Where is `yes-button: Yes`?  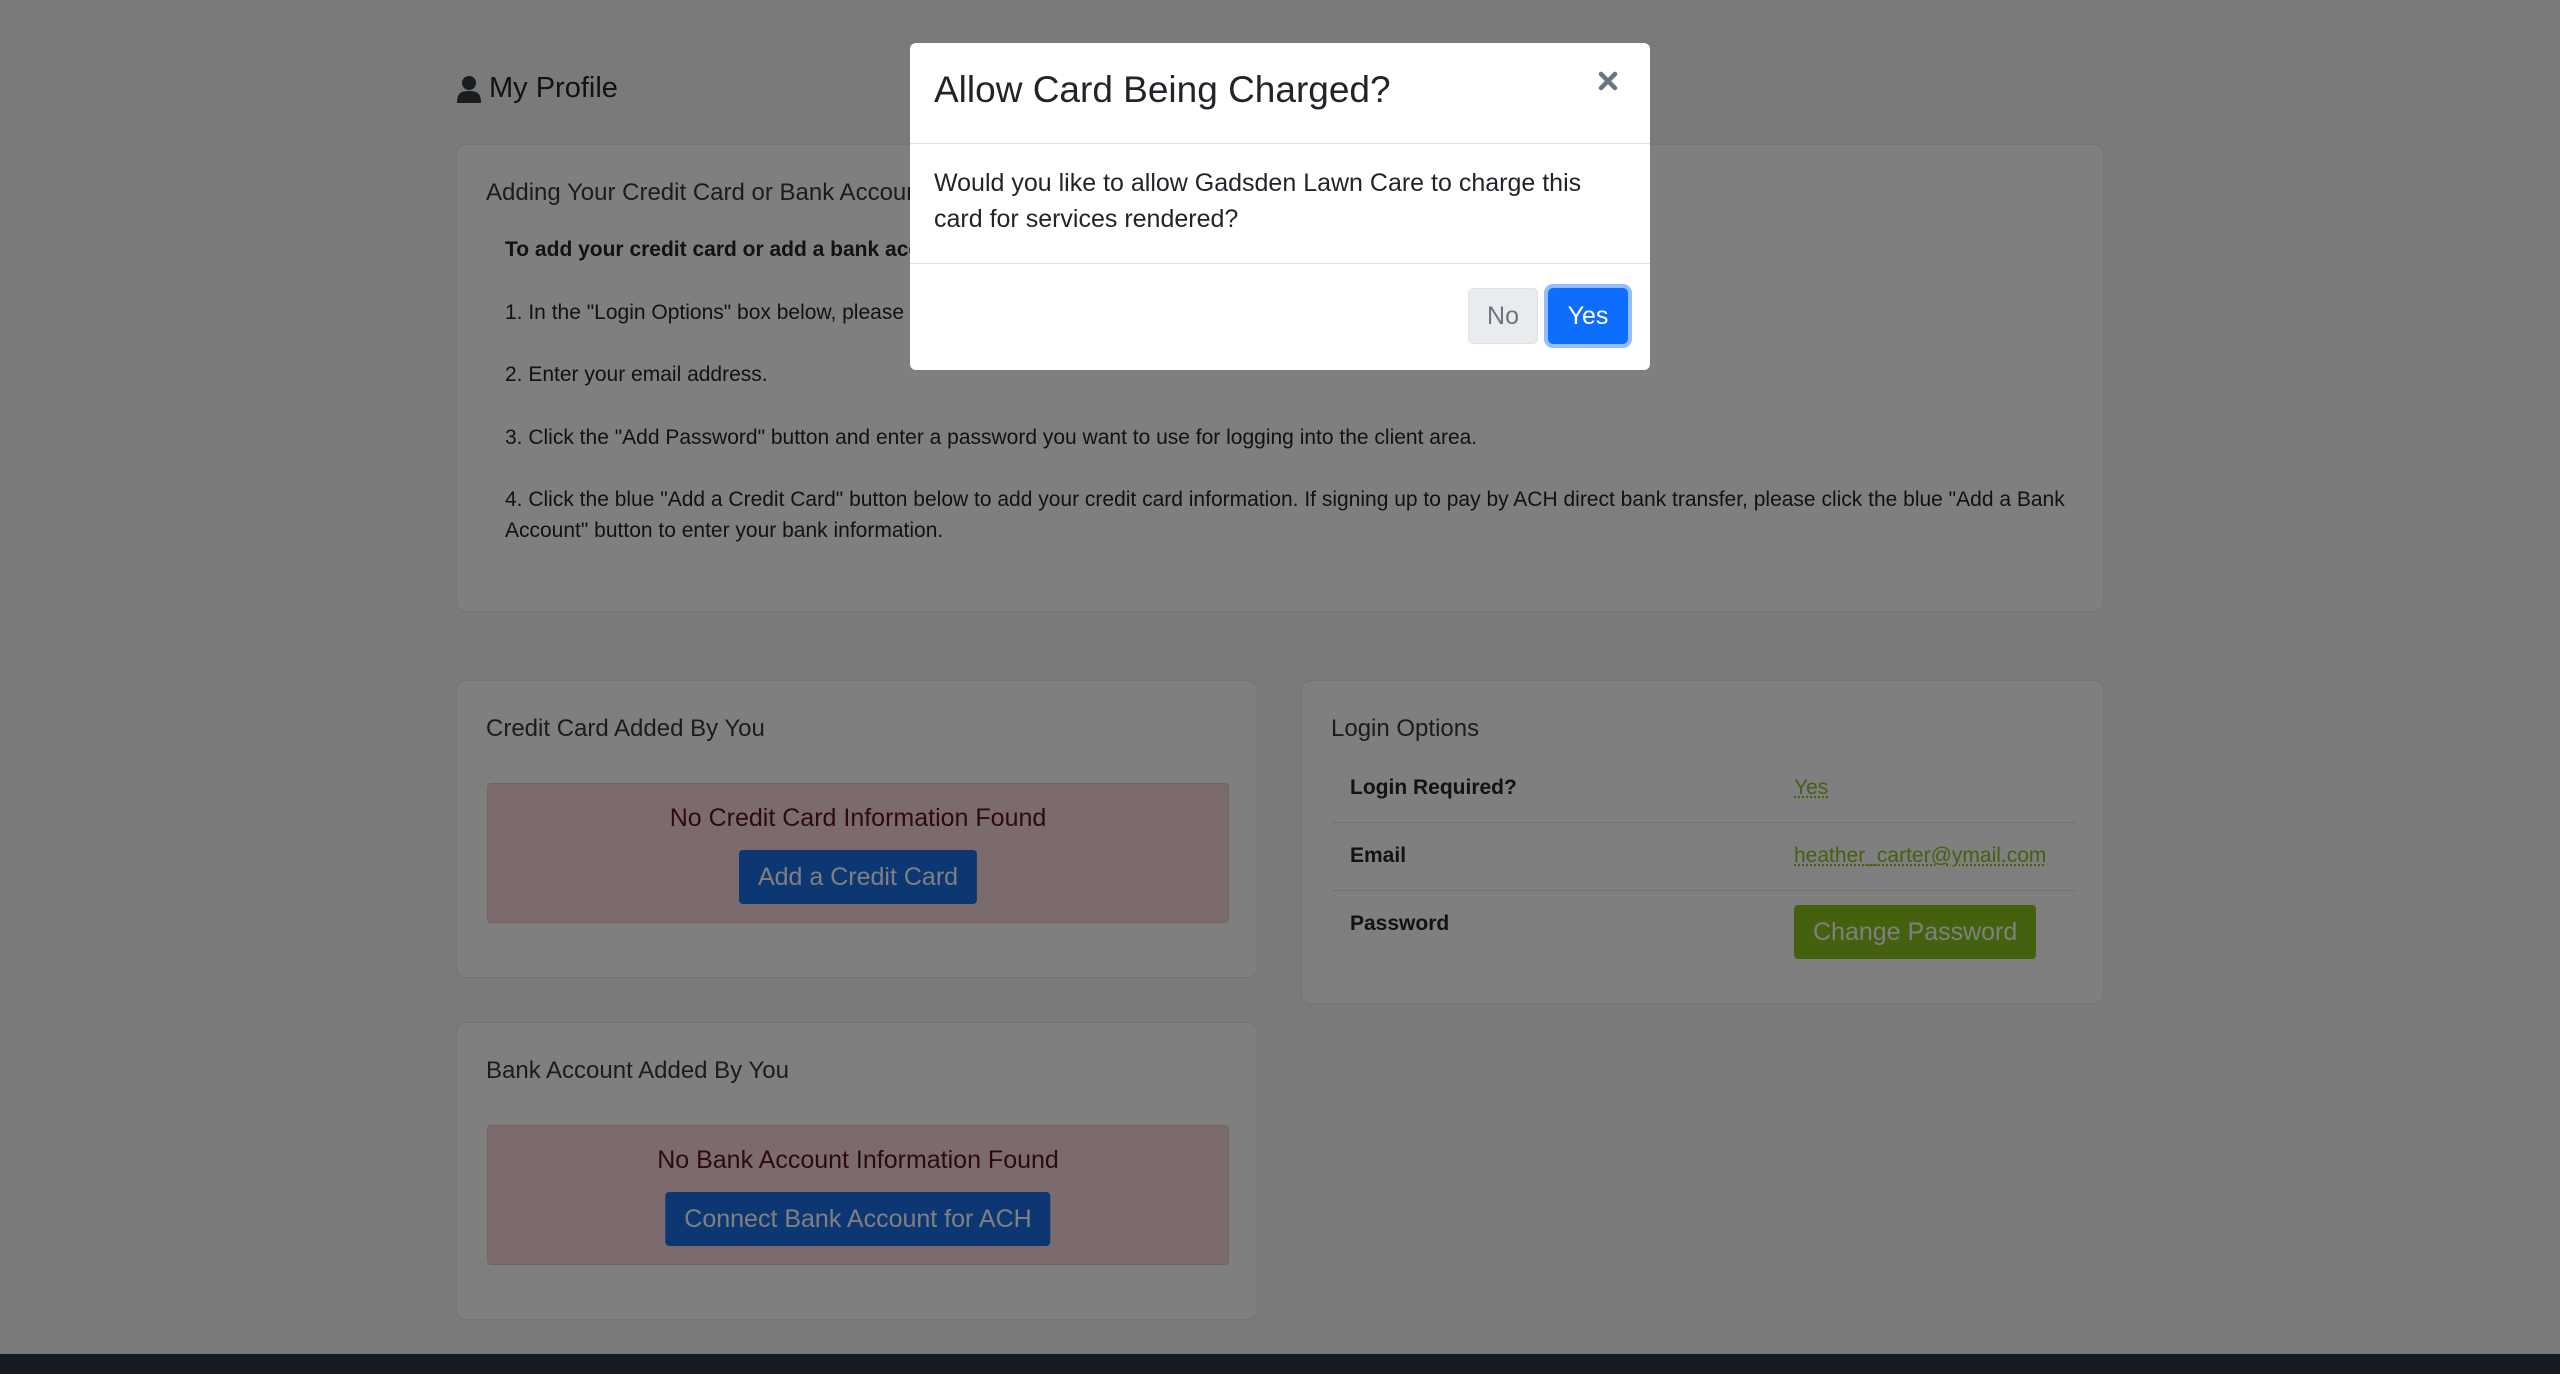 yes-button: Yes is located at coordinates (1588, 316).